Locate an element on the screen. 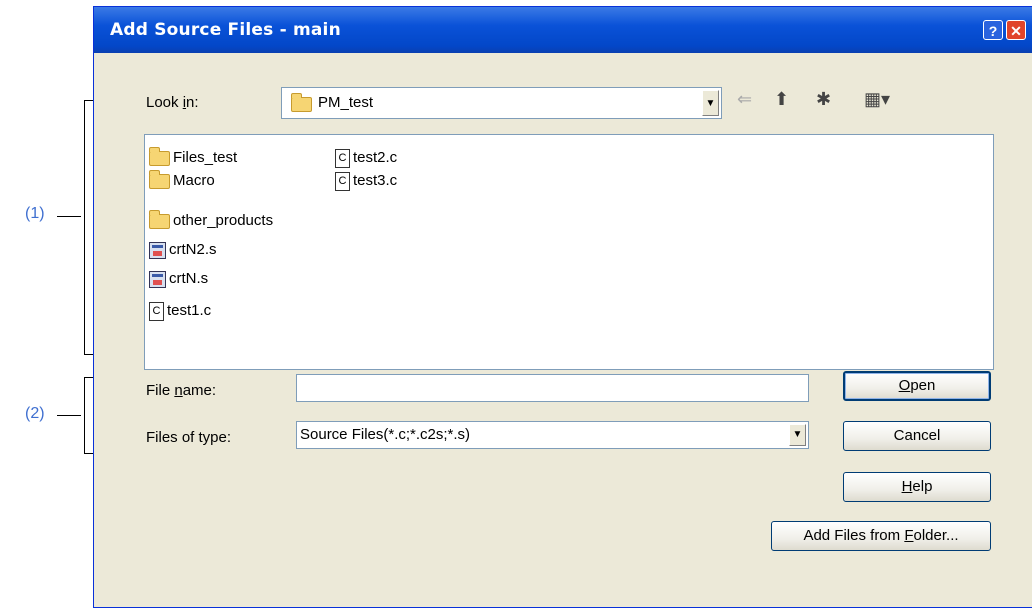  list-item: crtN.s is located at coordinates (178, 279).